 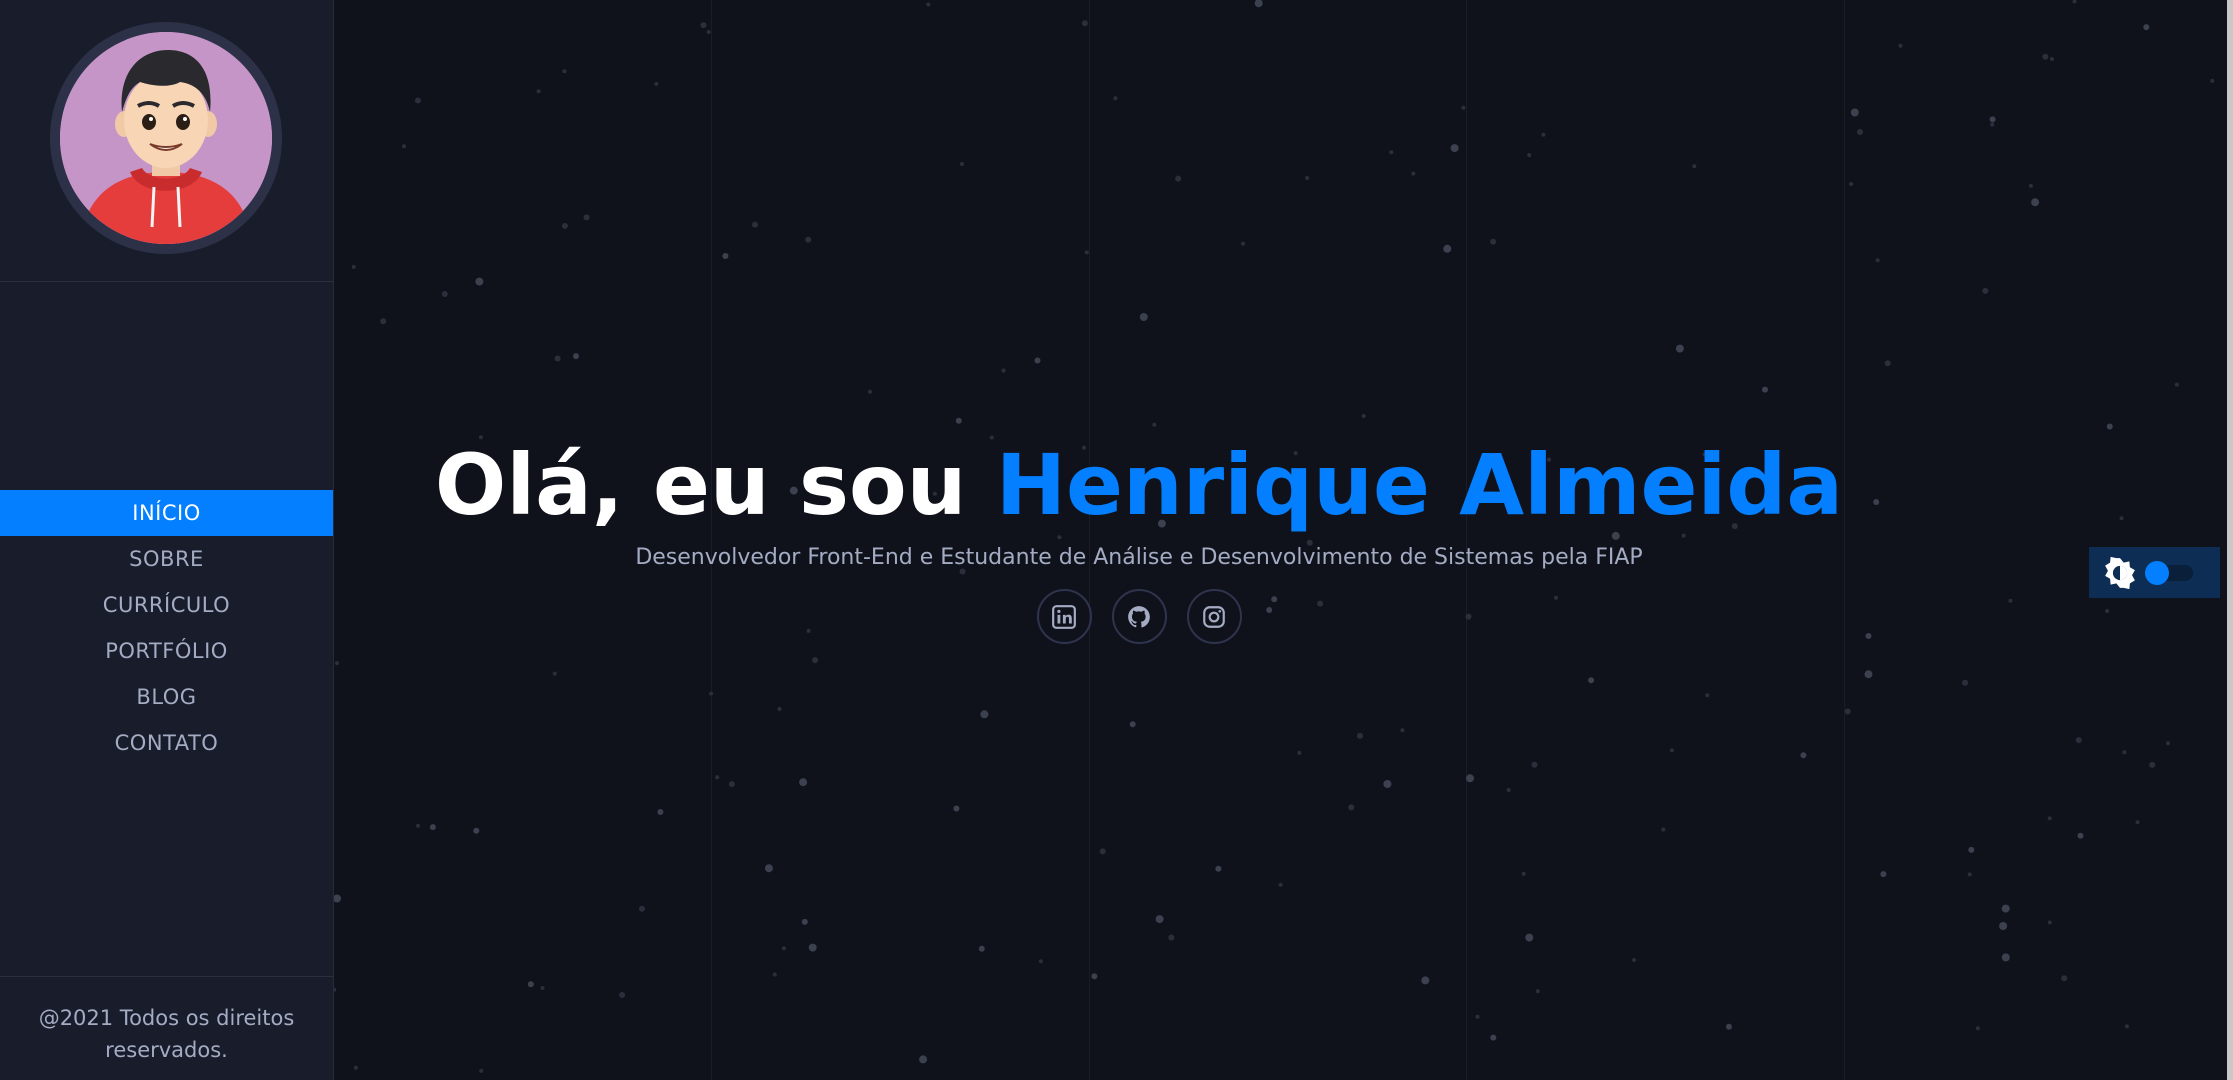 I want to click on scrollbar, so click(x=2230, y=540).